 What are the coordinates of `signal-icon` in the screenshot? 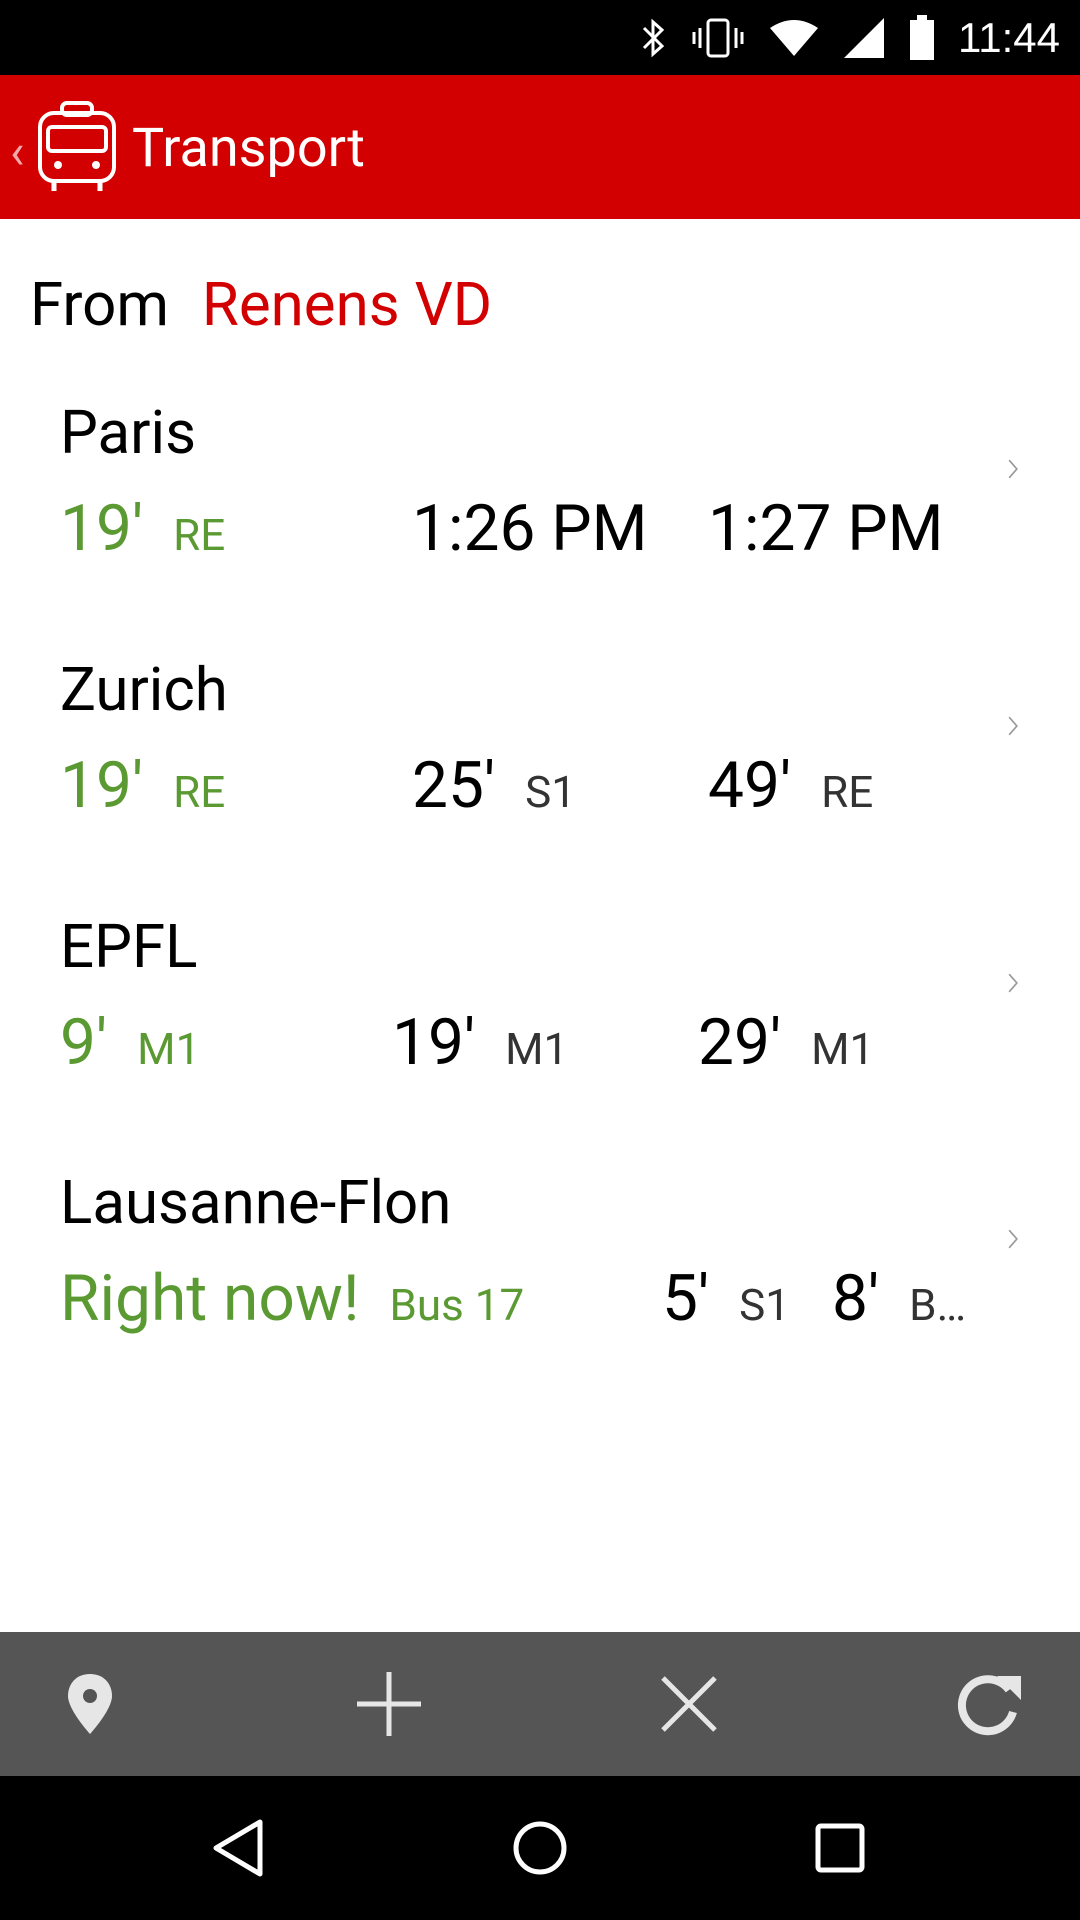 It's located at (864, 37).